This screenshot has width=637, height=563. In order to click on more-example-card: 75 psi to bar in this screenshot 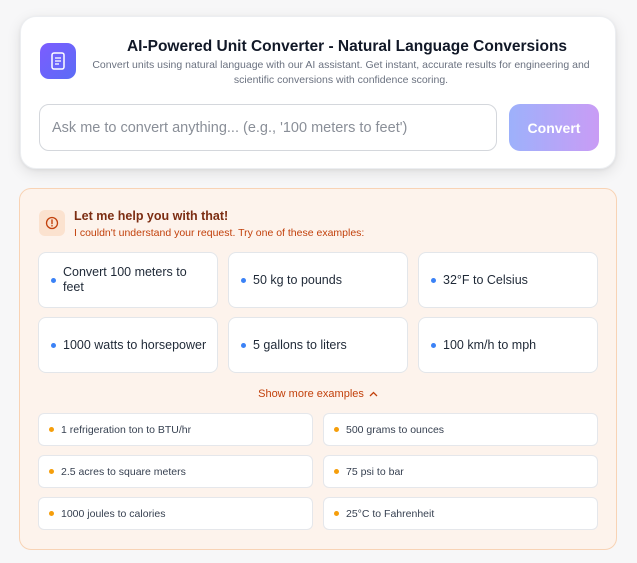, I will do `click(460, 471)`.